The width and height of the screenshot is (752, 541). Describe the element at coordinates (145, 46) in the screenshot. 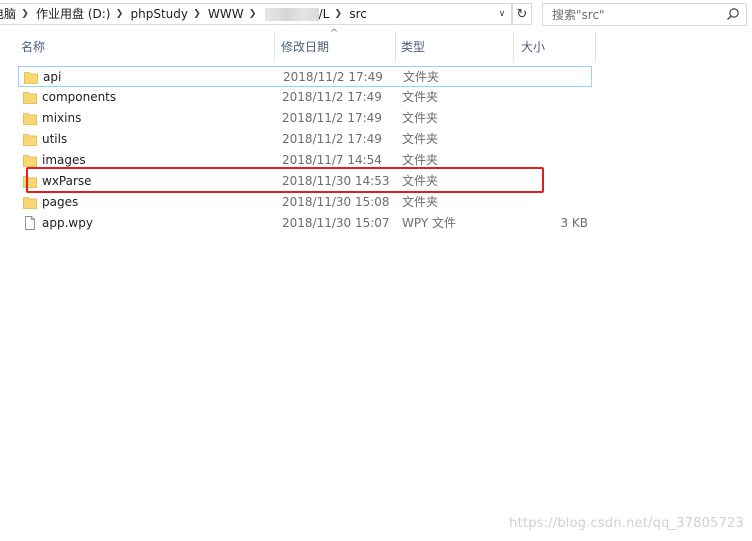

I see `column-header-name: 名称` at that location.